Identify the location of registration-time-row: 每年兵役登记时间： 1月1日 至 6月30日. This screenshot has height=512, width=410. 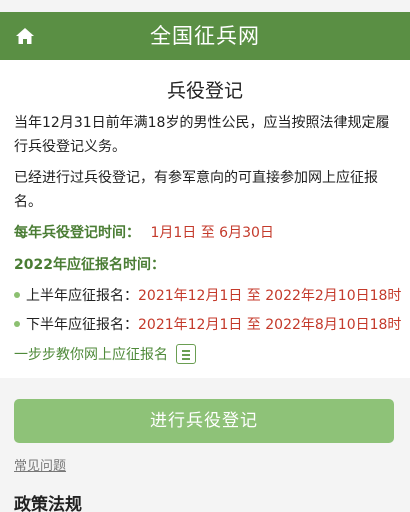
(144, 233).